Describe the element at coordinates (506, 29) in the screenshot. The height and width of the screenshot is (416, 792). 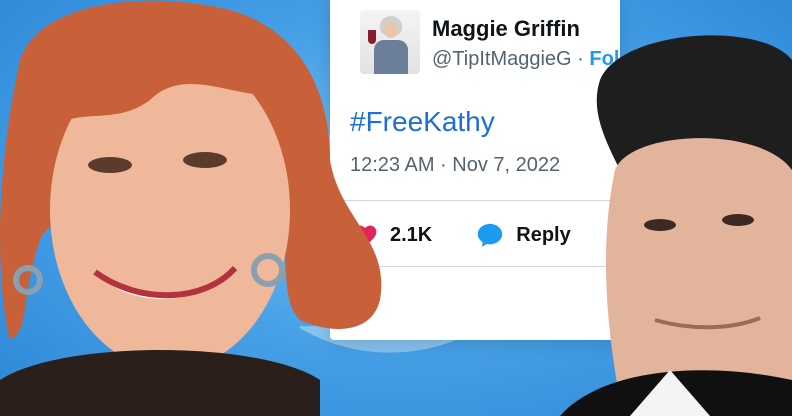
I see `display-name: Maggie Griffin` at that location.